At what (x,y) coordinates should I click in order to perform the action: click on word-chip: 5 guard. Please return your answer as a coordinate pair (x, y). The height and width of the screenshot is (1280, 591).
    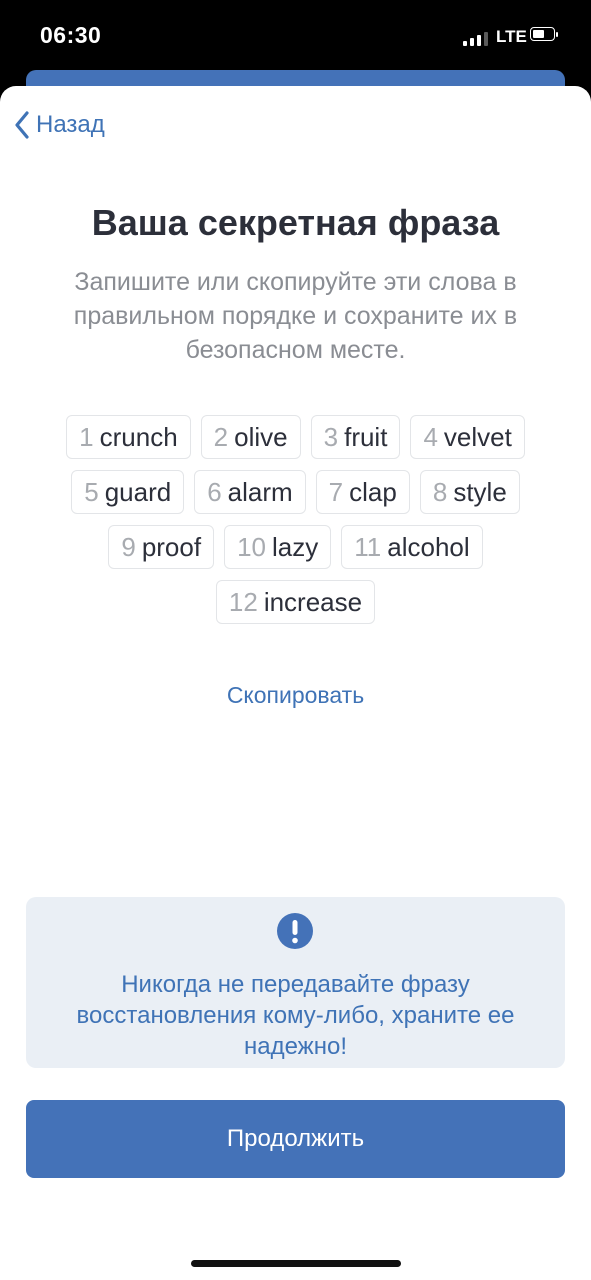
    Looking at the image, I should click on (128, 492).